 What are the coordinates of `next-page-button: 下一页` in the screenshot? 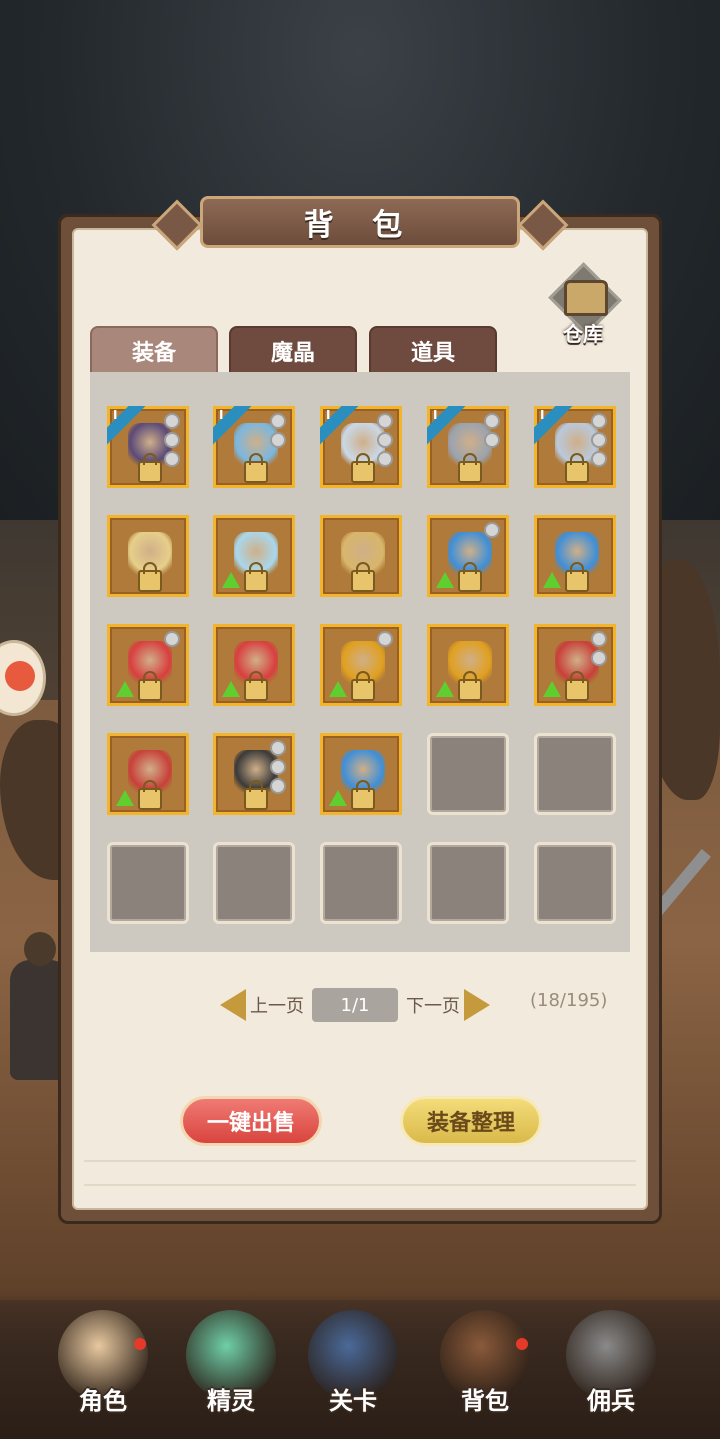 It's located at (433, 1005).